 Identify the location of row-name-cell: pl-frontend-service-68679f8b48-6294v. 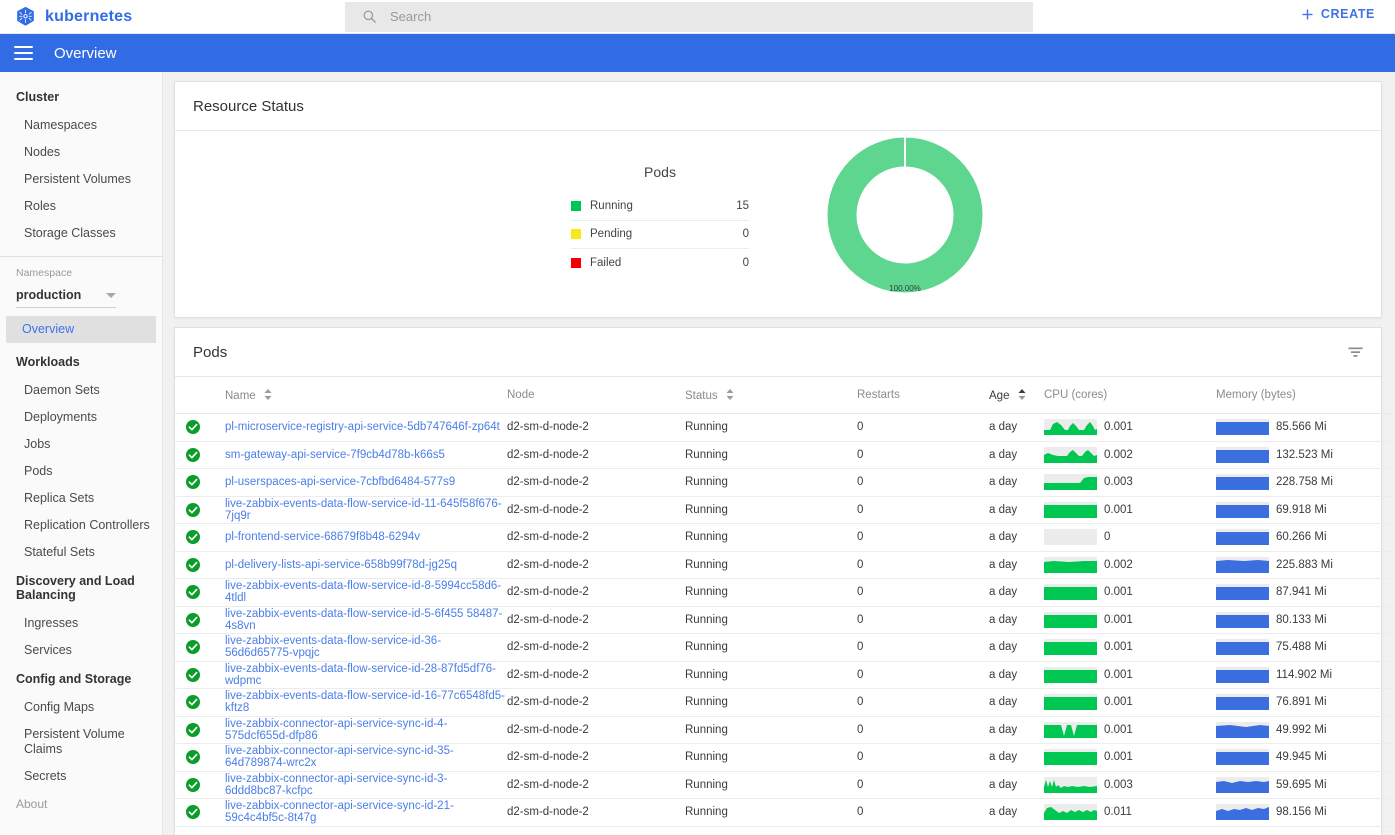
(357, 537).